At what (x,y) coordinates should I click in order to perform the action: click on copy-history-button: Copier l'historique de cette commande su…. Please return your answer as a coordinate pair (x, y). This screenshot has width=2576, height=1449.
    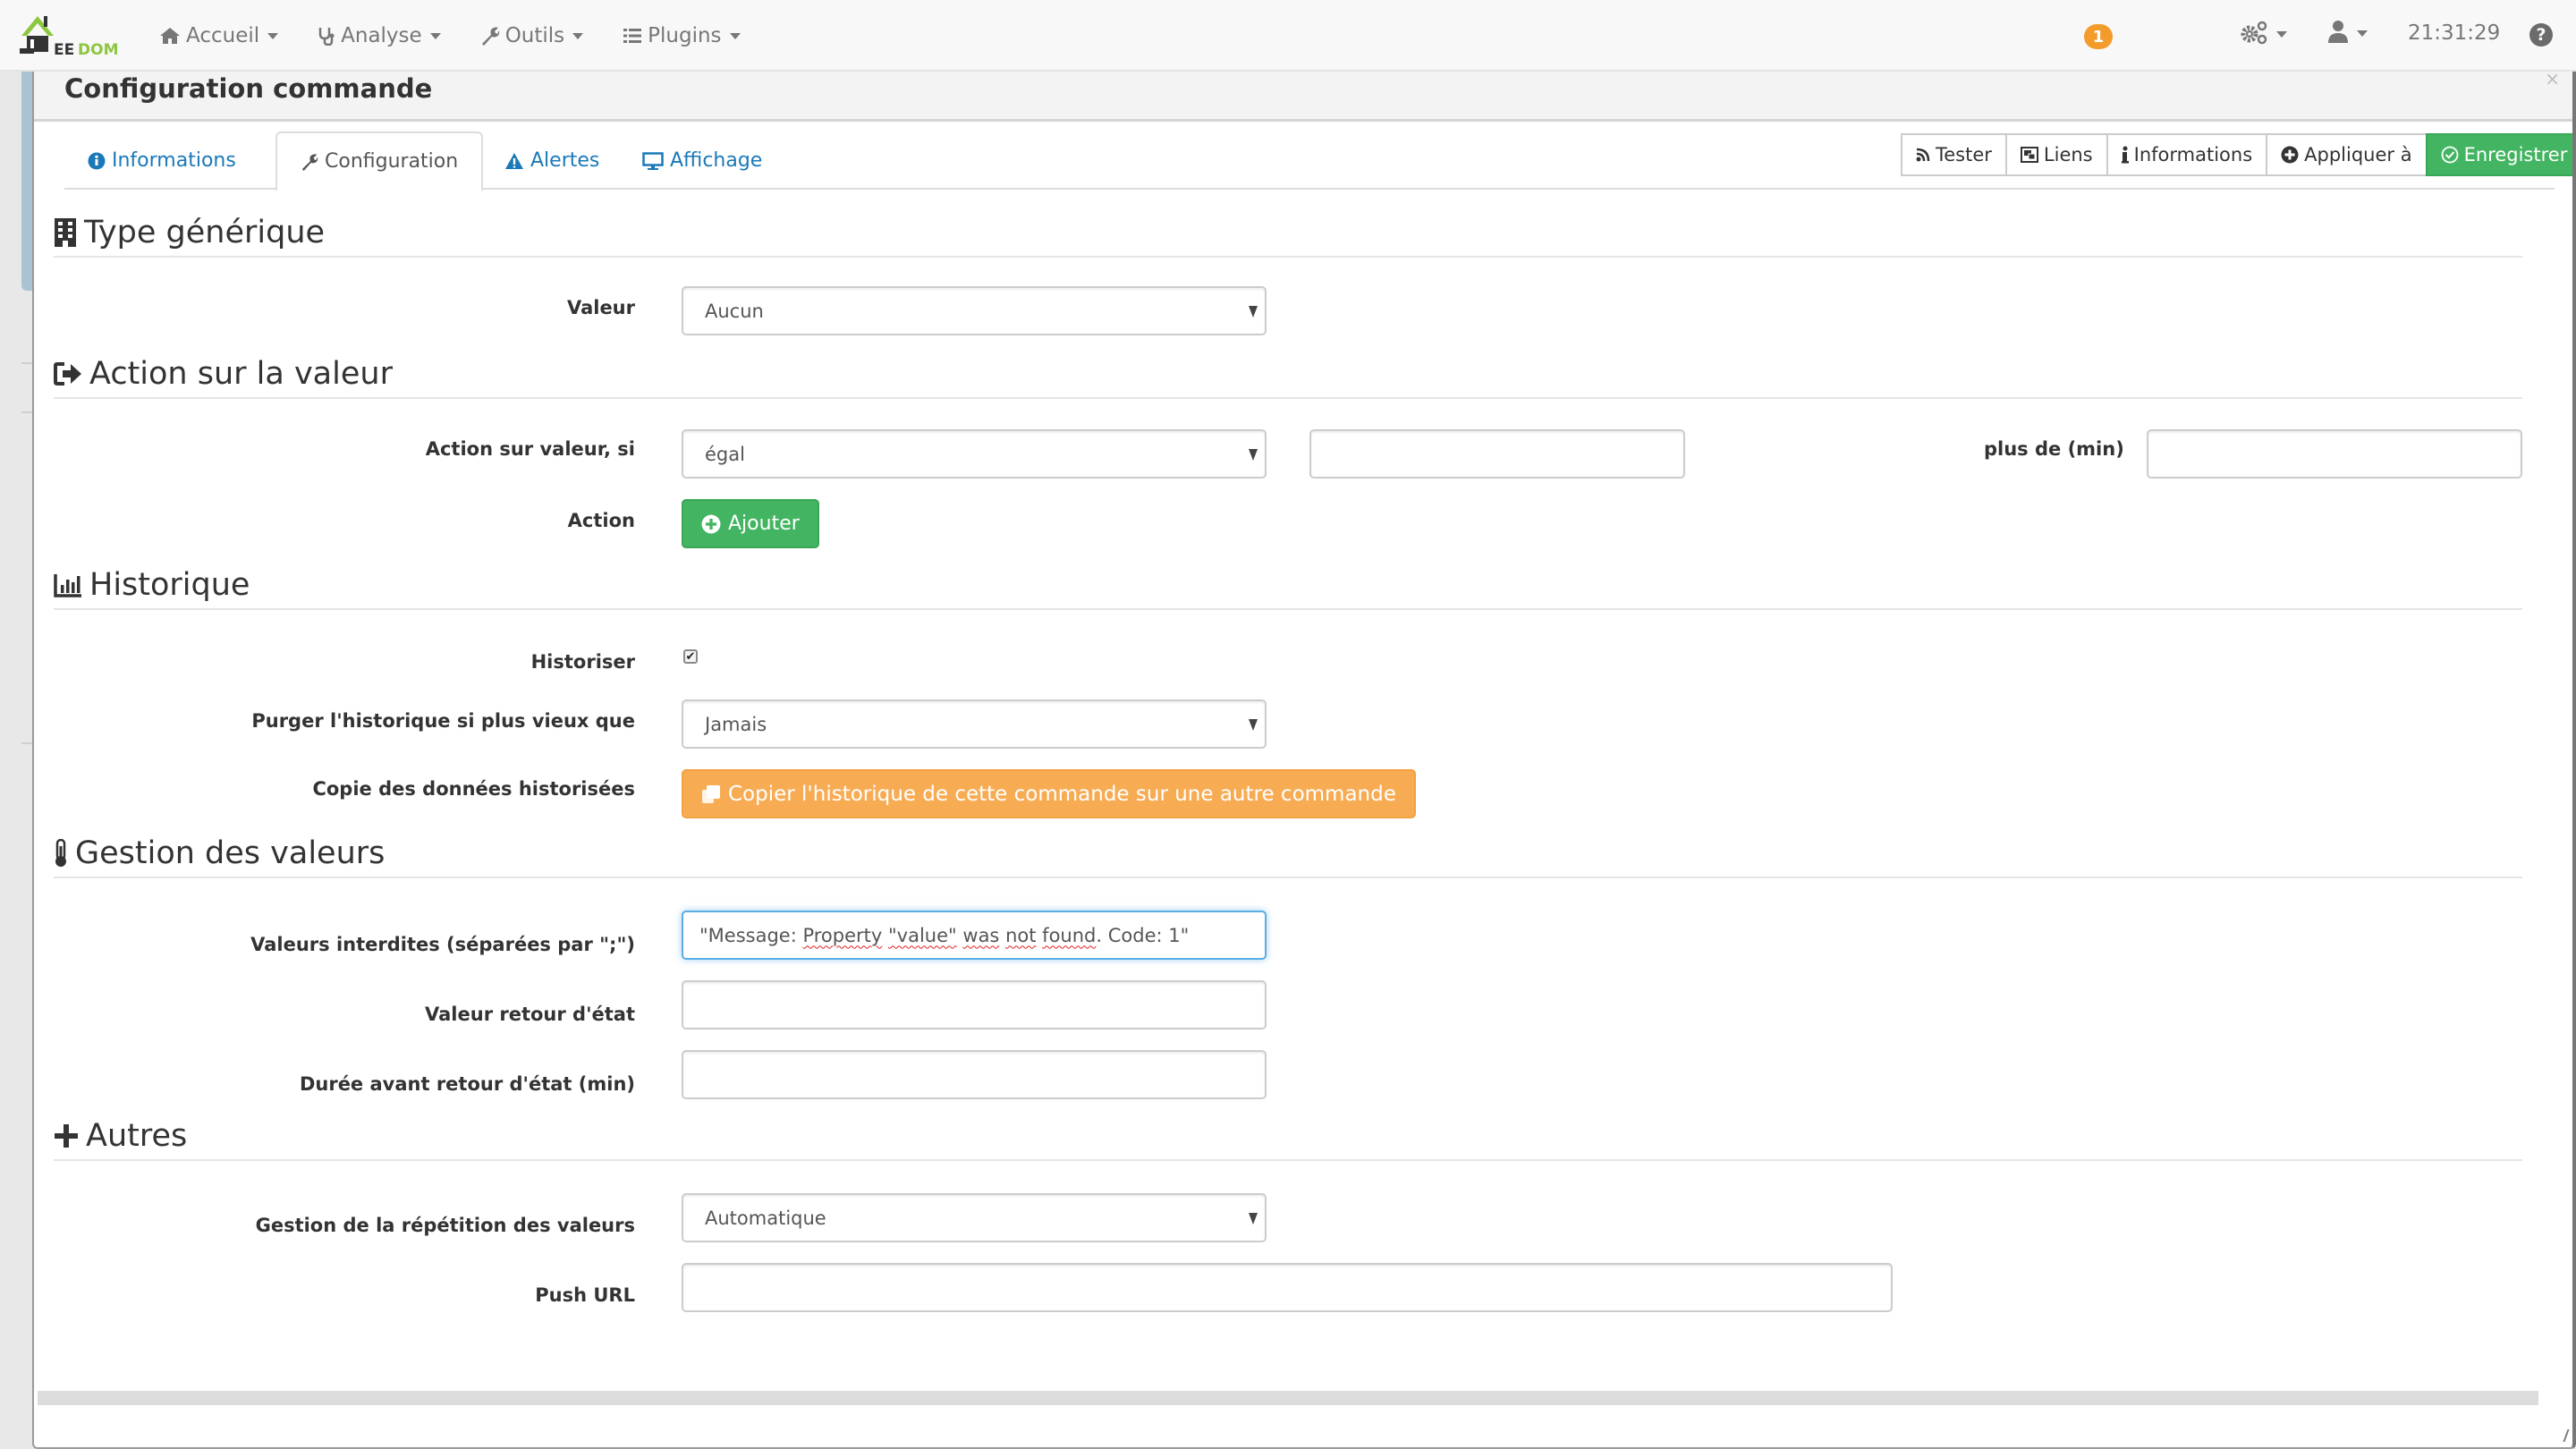
    Looking at the image, I should click on (1049, 793).